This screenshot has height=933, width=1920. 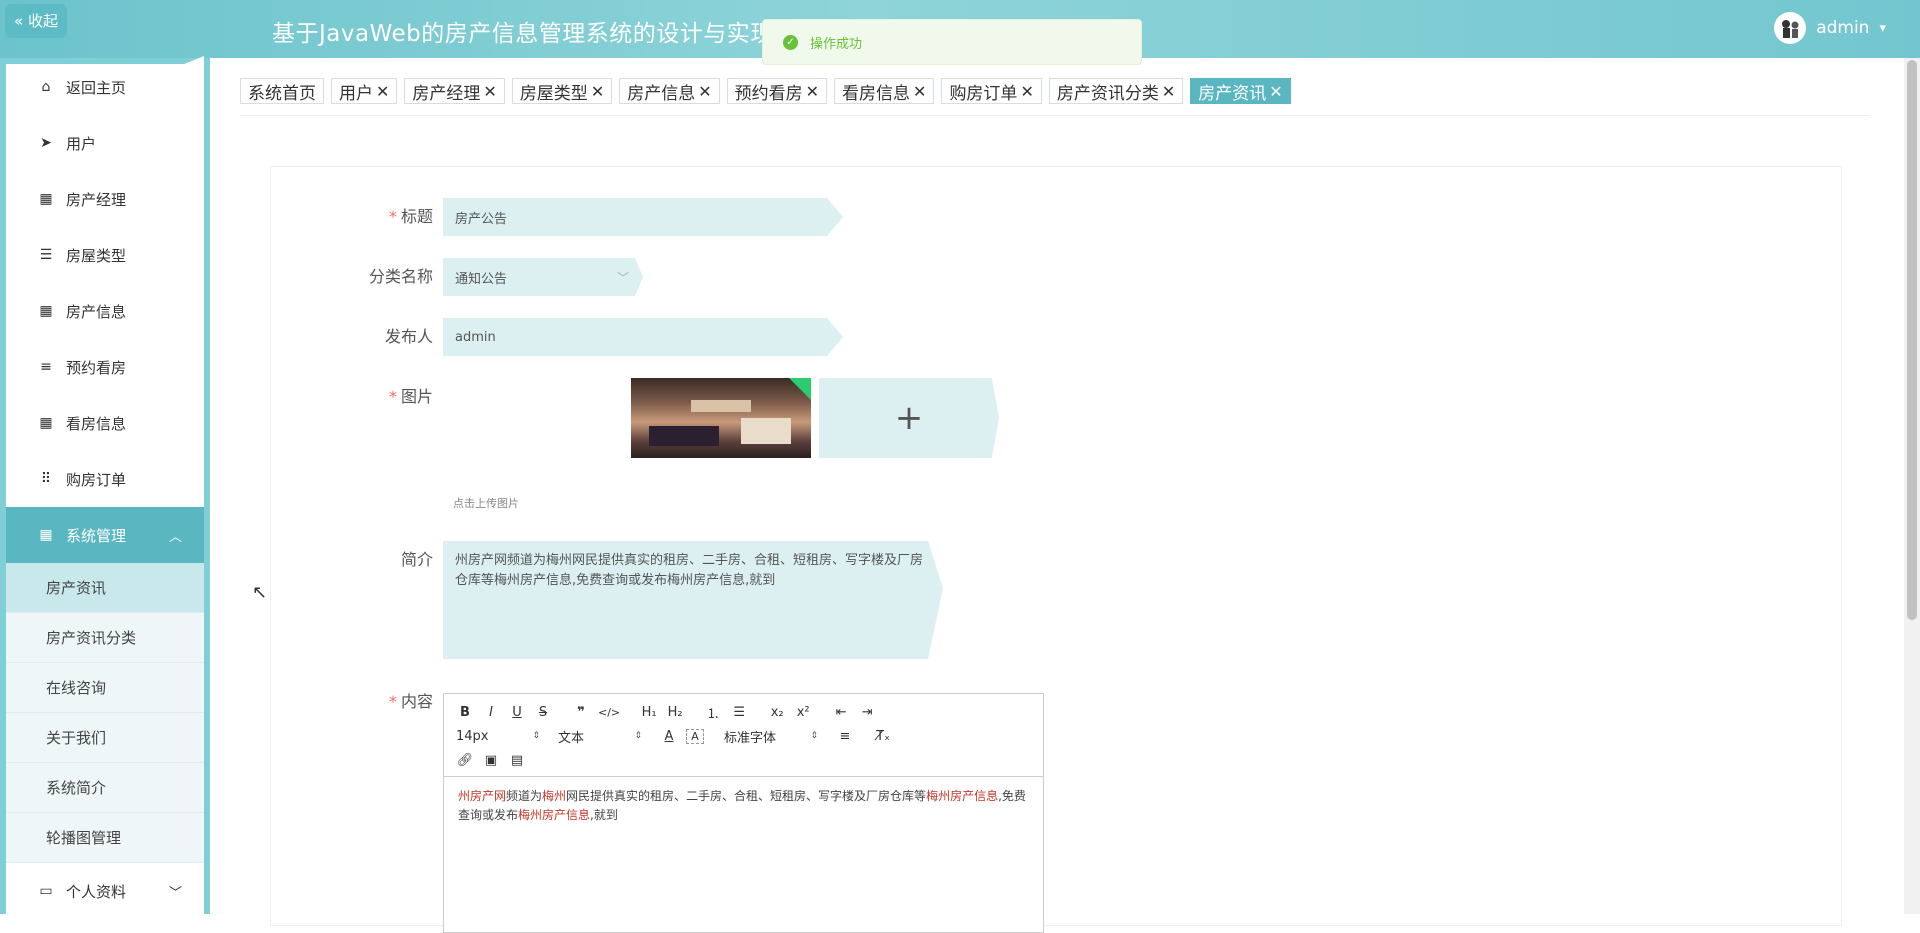 I want to click on sidebar-item-label: 看房信息, so click(x=96, y=423).